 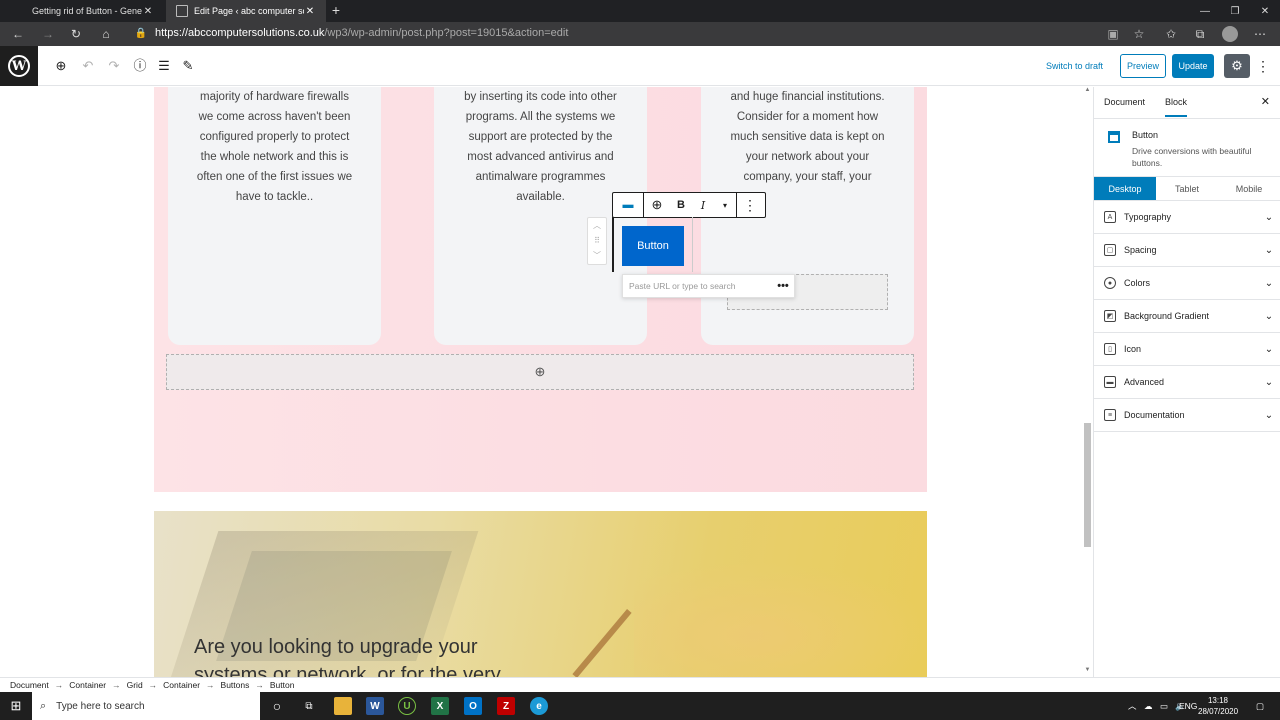 I want to click on move-up-icon: ︿, so click(x=597, y=225).